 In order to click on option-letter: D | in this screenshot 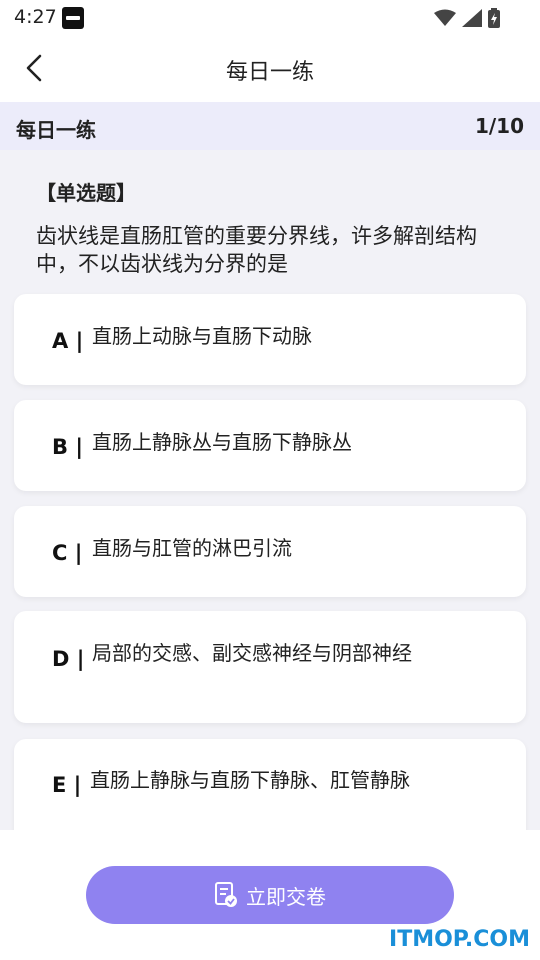, I will do `click(68, 659)`.